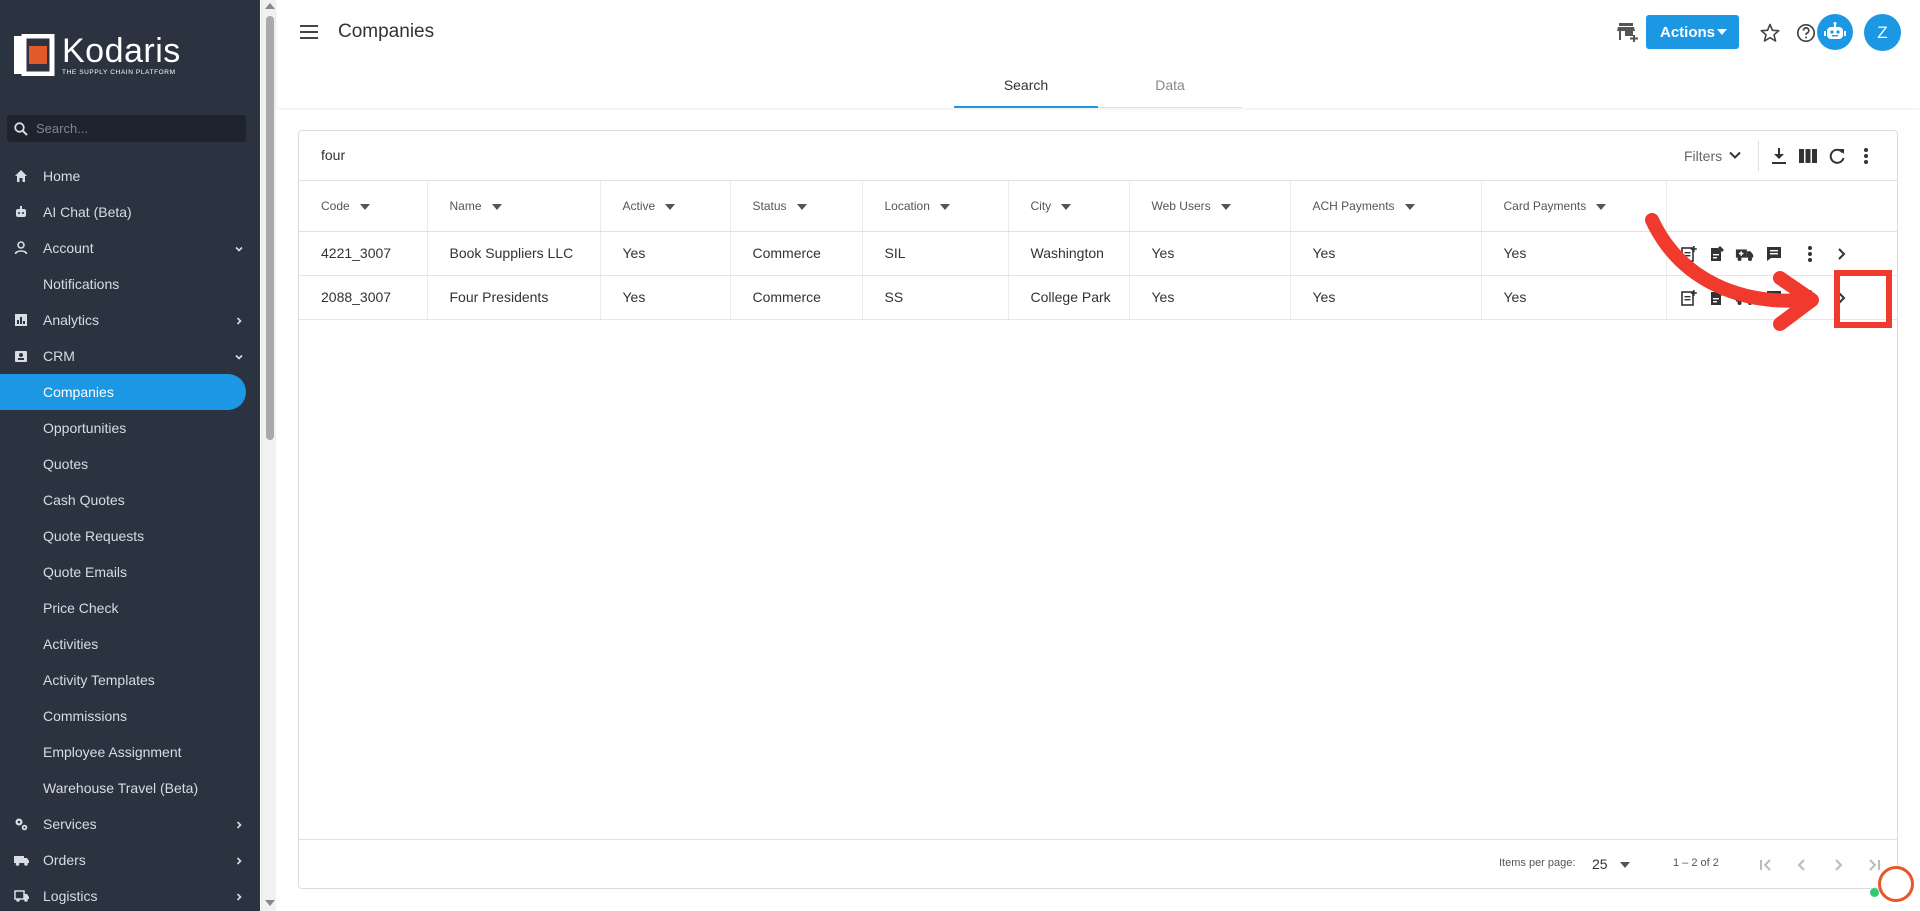 The image size is (1920, 911). I want to click on scroll-up-arrow-icon, so click(270, 6).